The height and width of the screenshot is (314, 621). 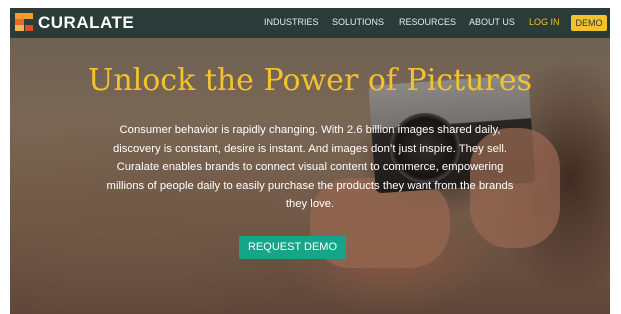 I want to click on request-demo-button: REQUEST DEMO, so click(x=292, y=247).